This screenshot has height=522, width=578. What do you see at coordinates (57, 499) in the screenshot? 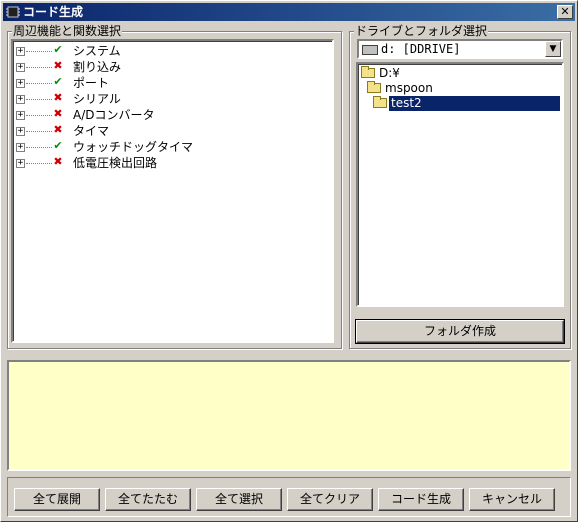
I see `expand-all-button: 全て展開` at bounding box center [57, 499].